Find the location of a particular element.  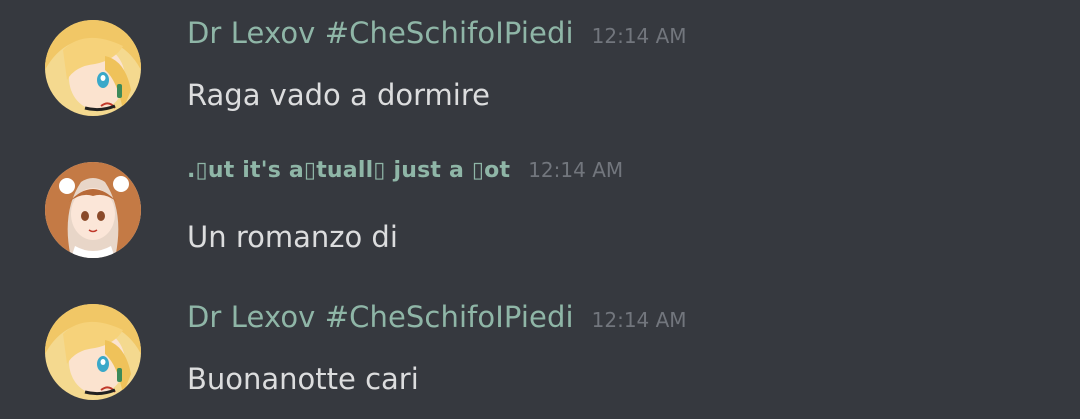

message-text: Raga vado a dormire is located at coordinates (338, 95).